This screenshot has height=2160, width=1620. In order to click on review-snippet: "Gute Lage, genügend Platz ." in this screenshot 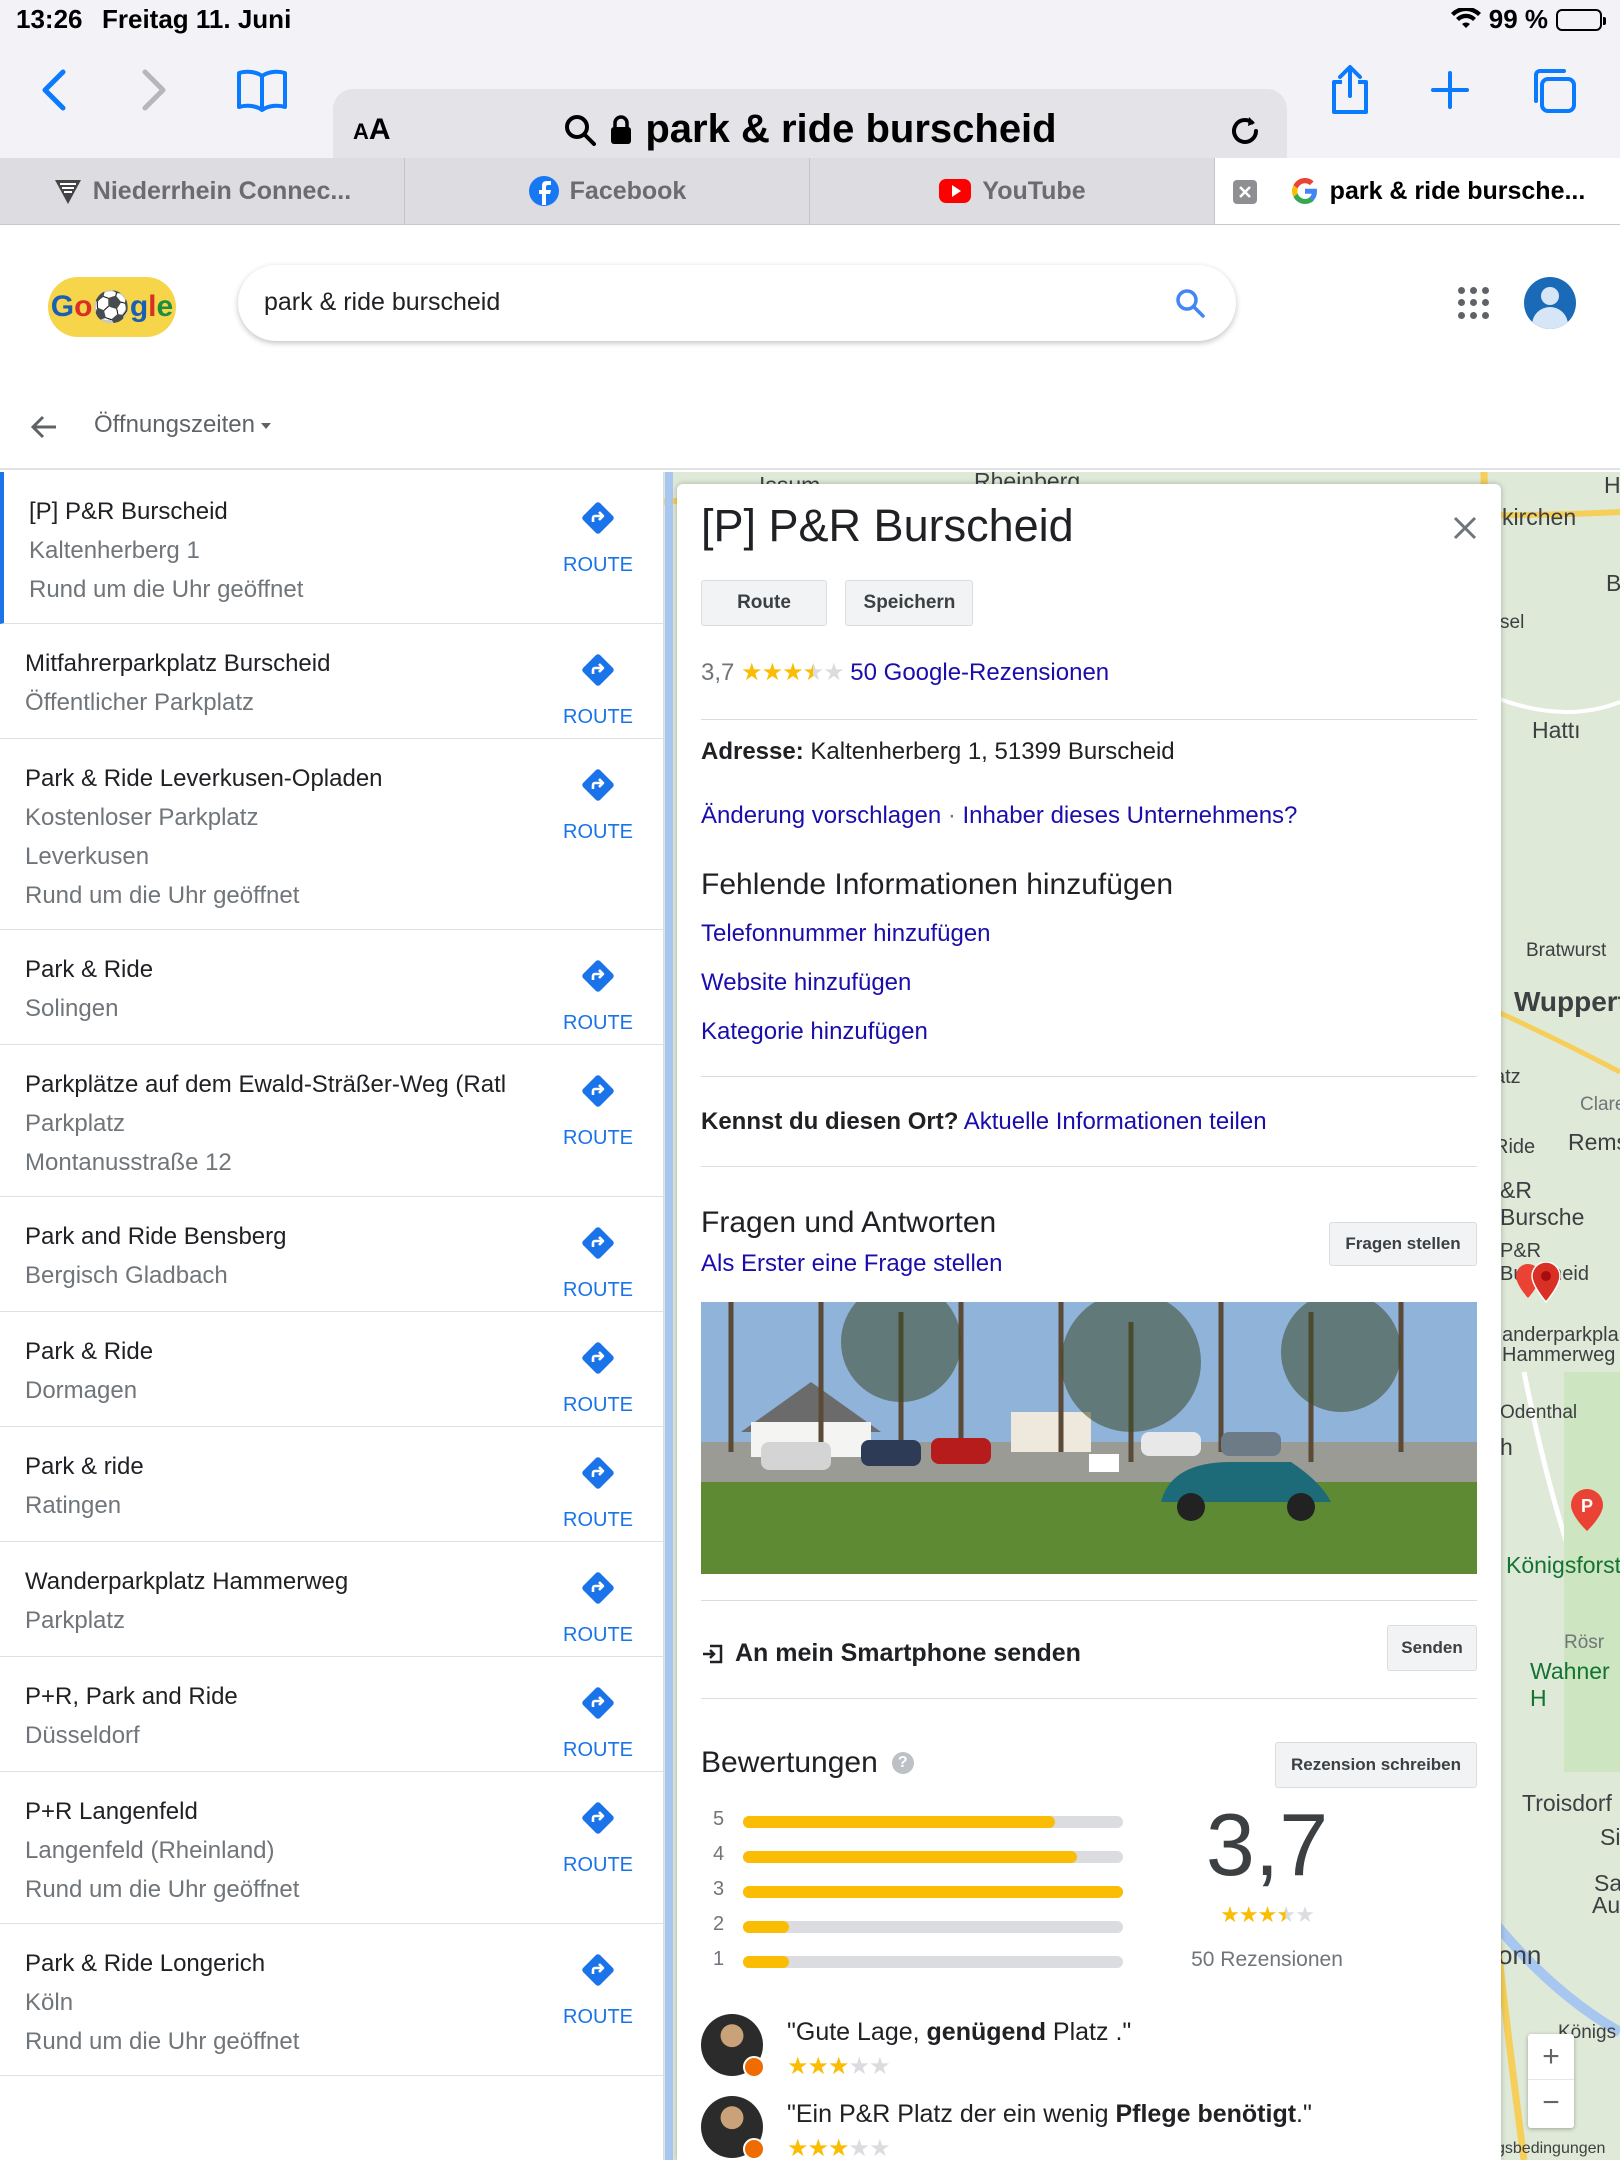, I will do `click(959, 2032)`.